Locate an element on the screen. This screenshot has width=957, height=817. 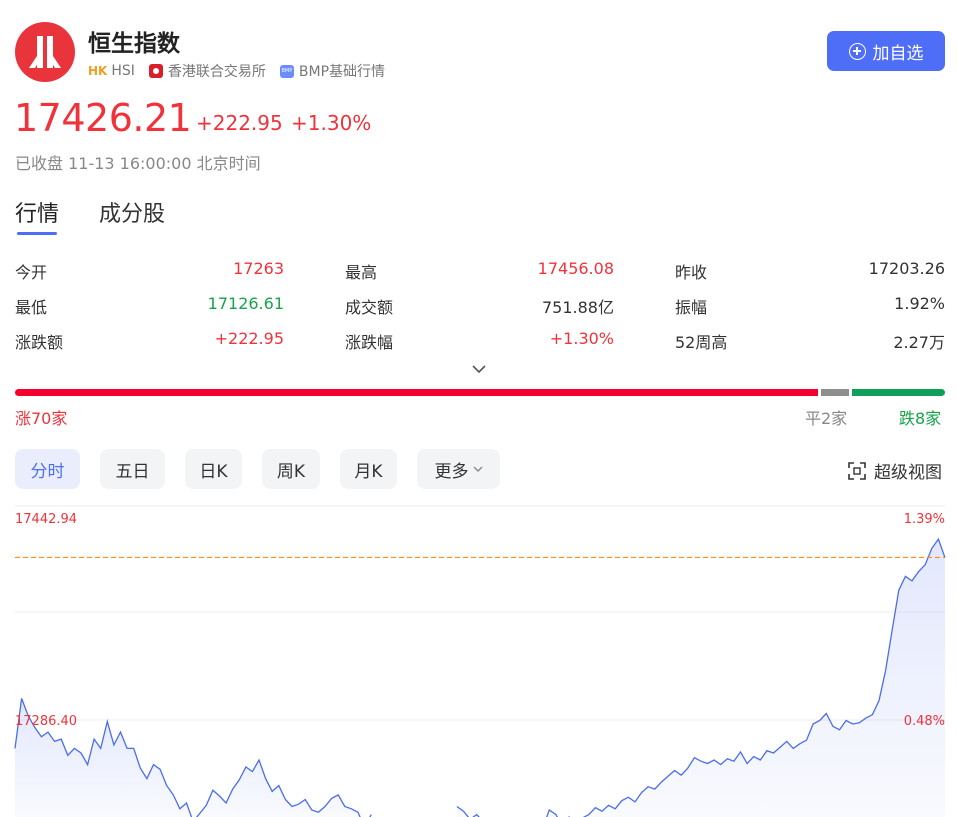
stat-label-change: 涨跌额 is located at coordinates (39, 342).